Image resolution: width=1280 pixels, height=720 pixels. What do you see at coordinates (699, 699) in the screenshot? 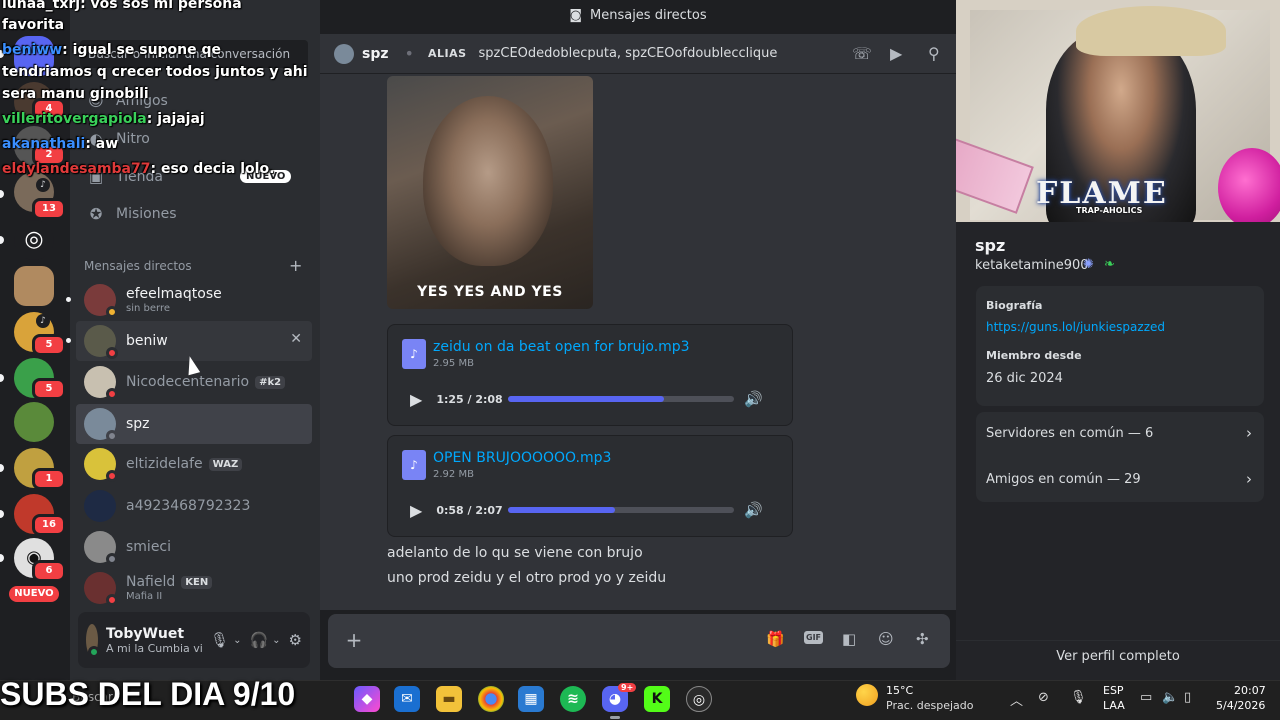
I see `obs-icon: ◎` at bounding box center [699, 699].